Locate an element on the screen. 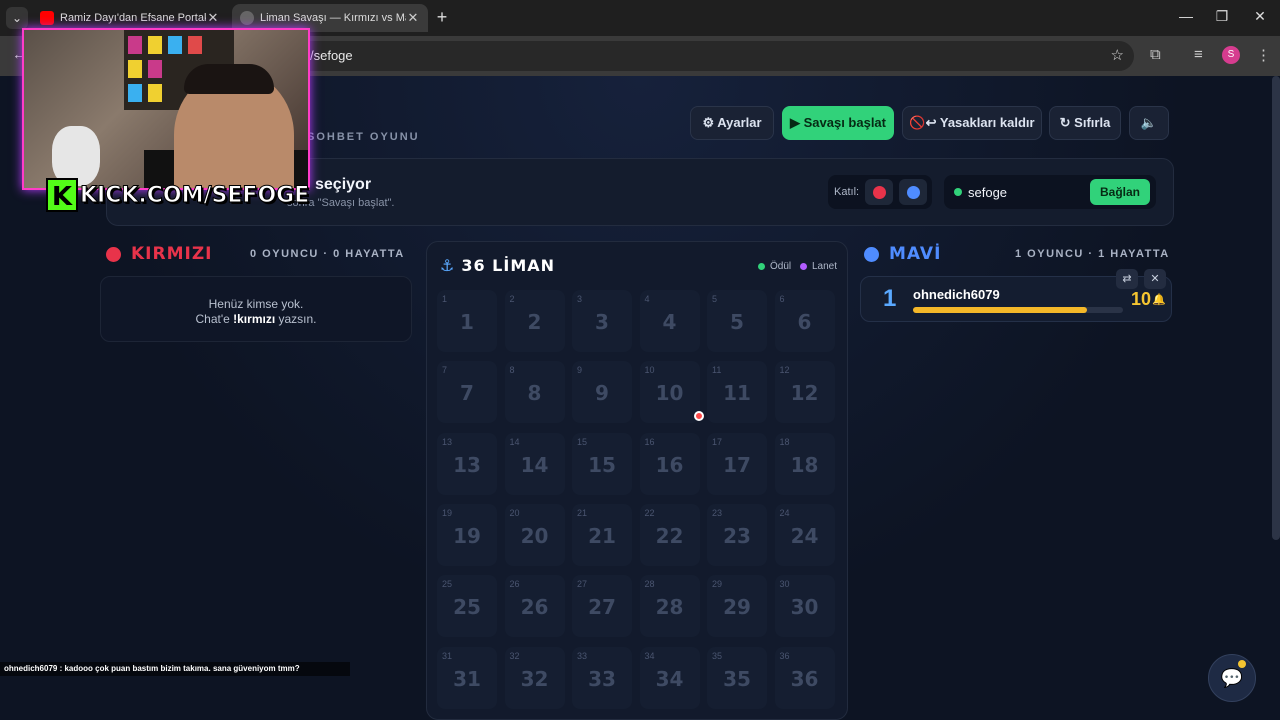  harbor-cell: 35 35 is located at coordinates (737, 677).